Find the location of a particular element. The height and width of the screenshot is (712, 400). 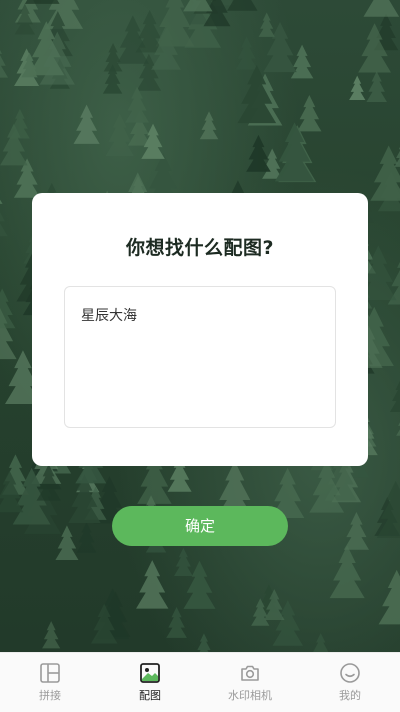

confirm-button: 确定 is located at coordinates (200, 526).